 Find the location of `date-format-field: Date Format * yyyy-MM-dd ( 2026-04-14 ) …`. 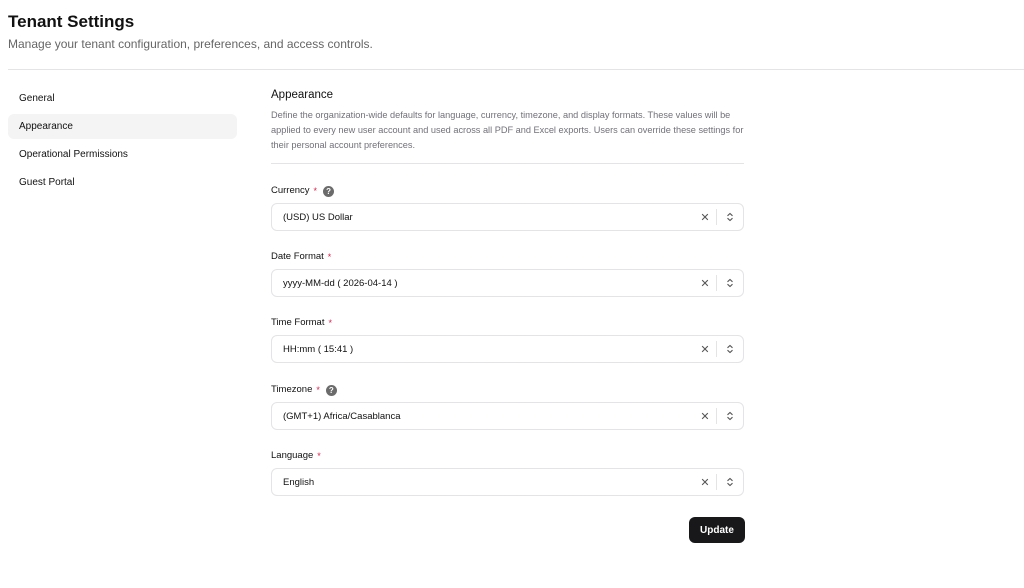

date-format-field: Date Format * yyyy-MM-dd ( 2026-04-14 ) … is located at coordinates (507, 273).